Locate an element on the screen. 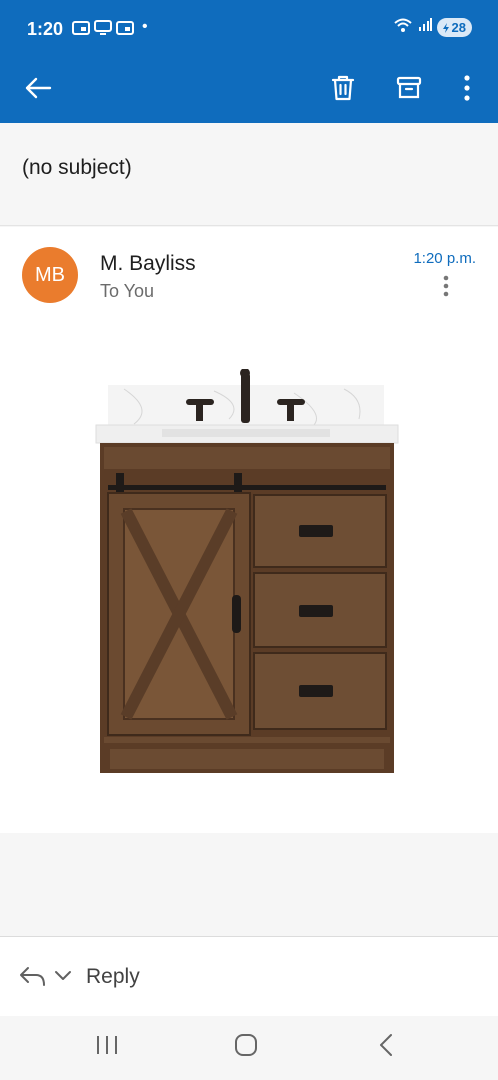  avatar: MB is located at coordinates (50, 275).